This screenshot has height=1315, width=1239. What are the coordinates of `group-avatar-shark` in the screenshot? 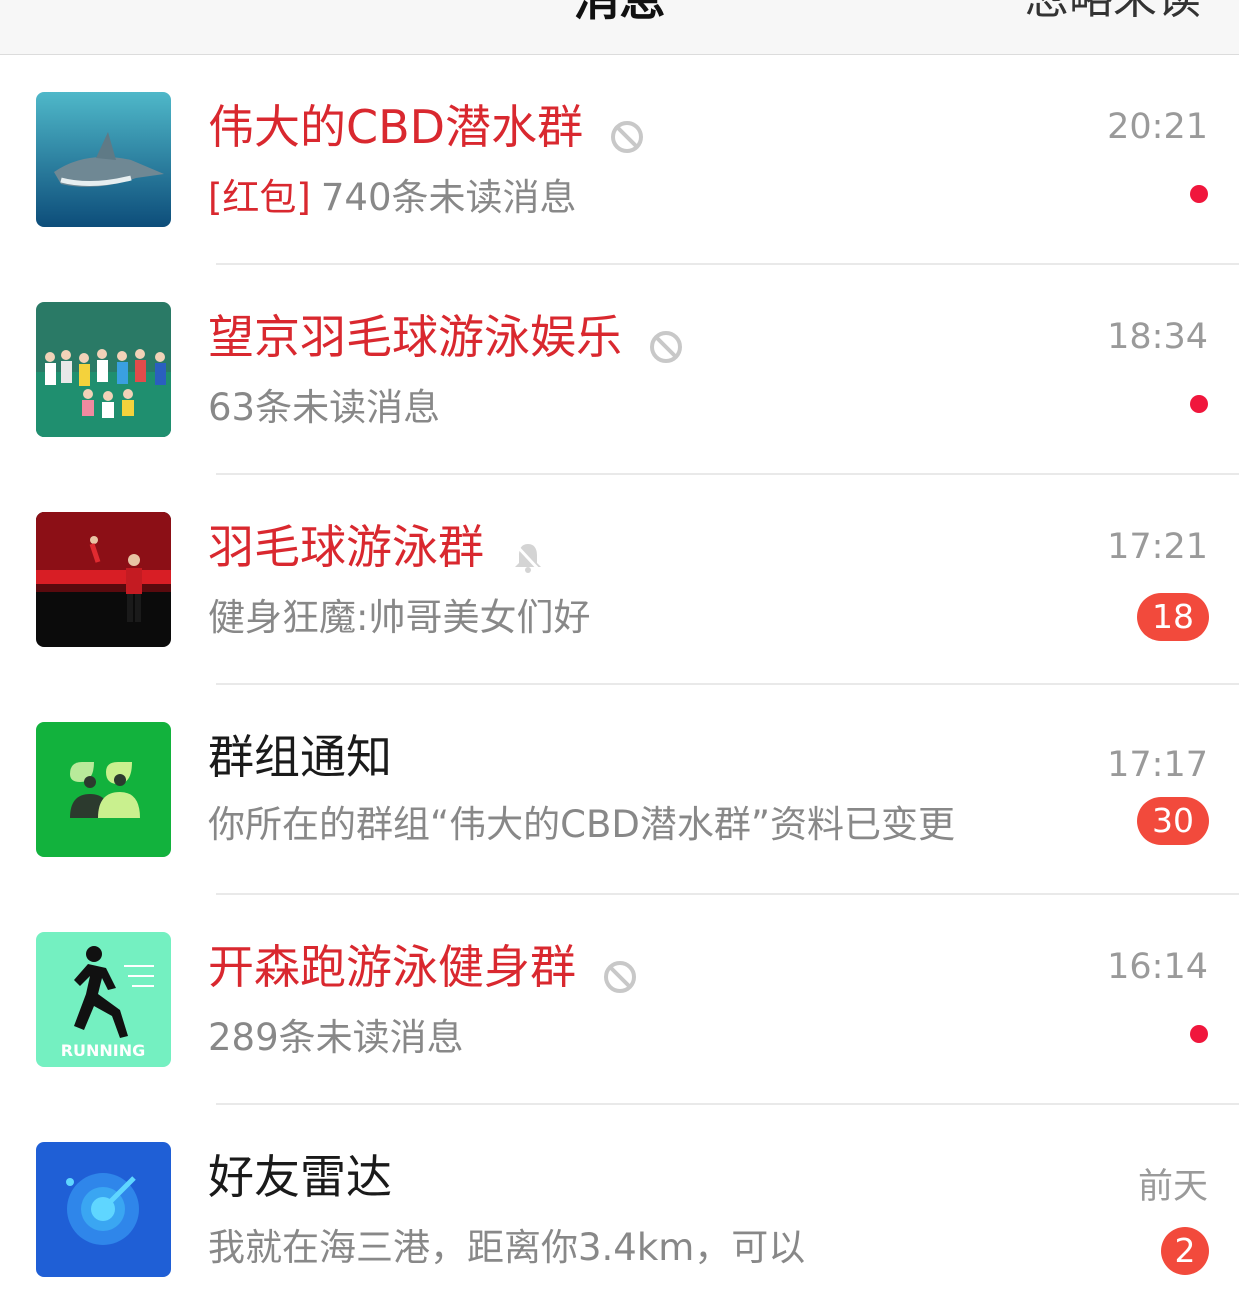 It's located at (103, 159).